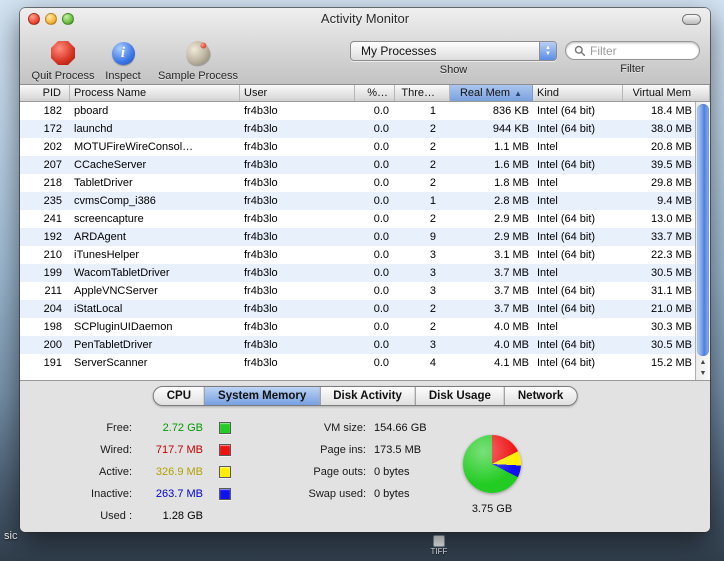 The height and width of the screenshot is (561, 724). I want to click on scroll-up-icon, so click(703, 361).